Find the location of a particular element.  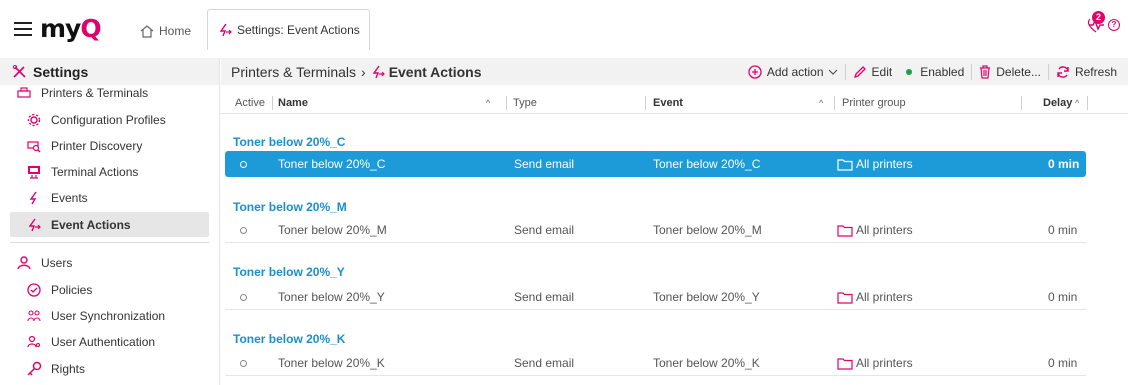

breadcrumb: Printers & Terminals › Event Actions is located at coordinates (356, 71).